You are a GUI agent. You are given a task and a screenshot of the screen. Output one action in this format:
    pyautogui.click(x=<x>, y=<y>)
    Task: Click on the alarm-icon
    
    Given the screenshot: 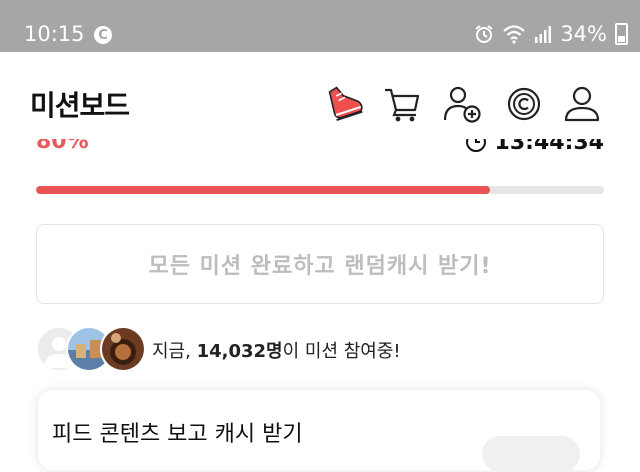 What is the action you would take?
    pyautogui.click(x=484, y=34)
    